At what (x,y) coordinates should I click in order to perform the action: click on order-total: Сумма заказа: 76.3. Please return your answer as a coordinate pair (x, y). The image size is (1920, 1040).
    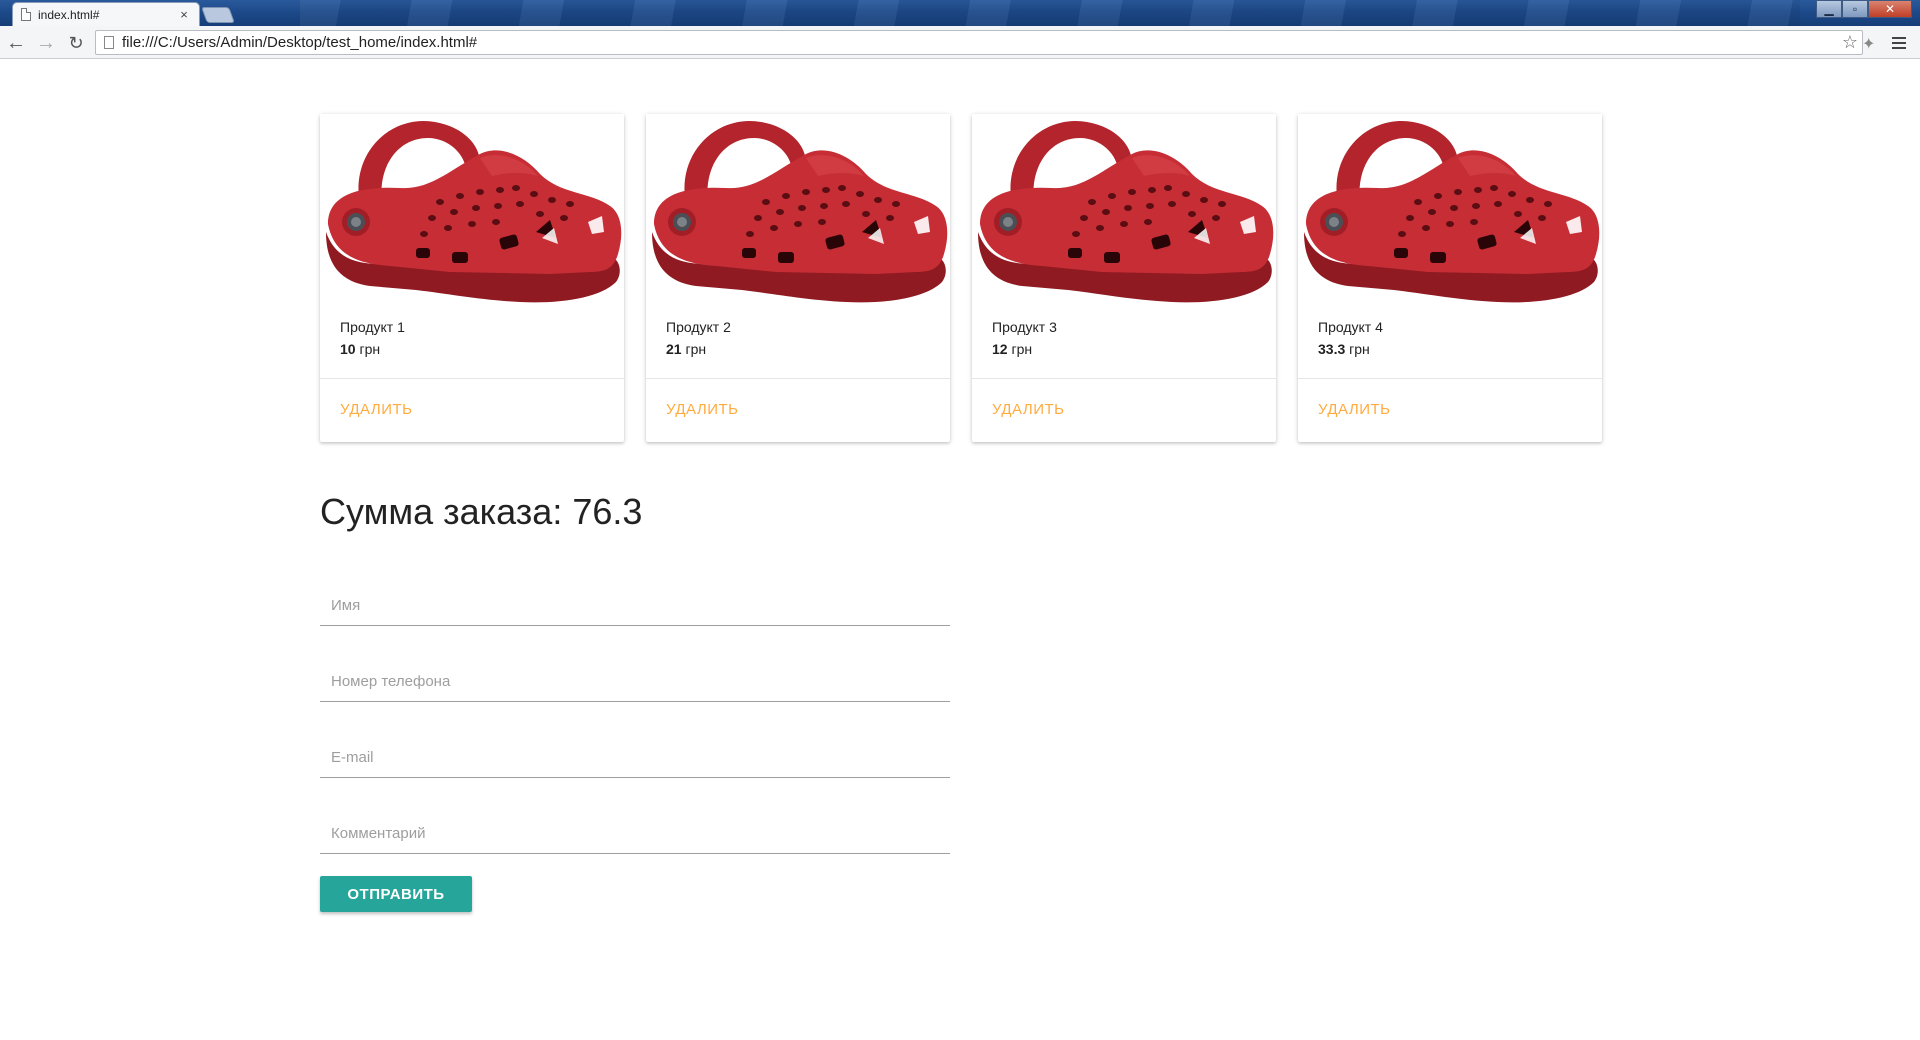
    Looking at the image, I should click on (481, 511).